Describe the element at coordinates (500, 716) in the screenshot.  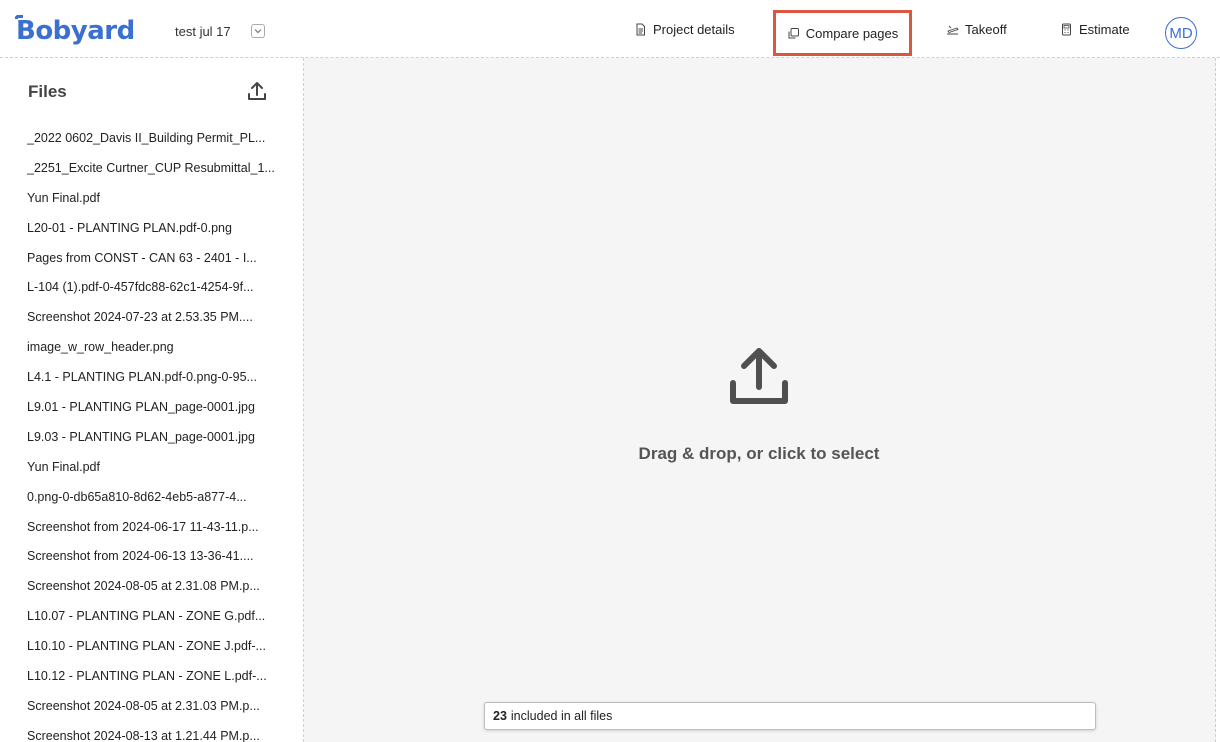
I see `included-count: 23` at that location.